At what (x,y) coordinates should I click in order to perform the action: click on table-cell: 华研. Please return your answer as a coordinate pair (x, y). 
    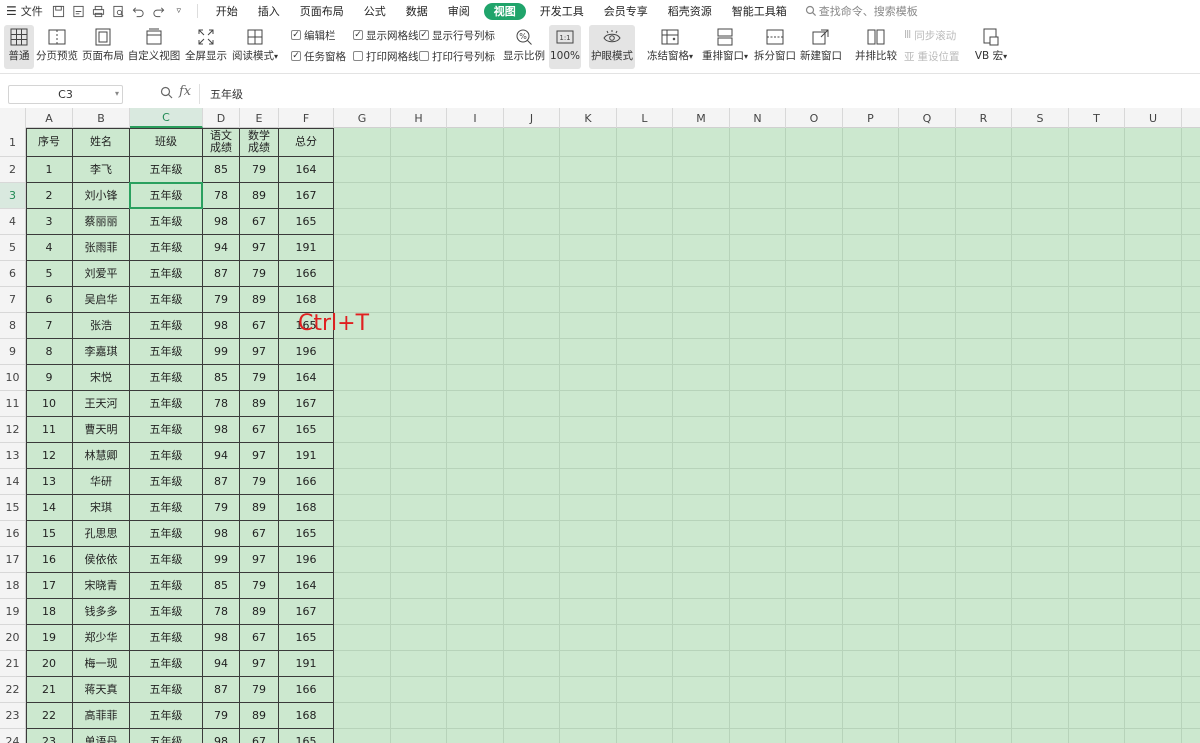
    Looking at the image, I should click on (101, 482).